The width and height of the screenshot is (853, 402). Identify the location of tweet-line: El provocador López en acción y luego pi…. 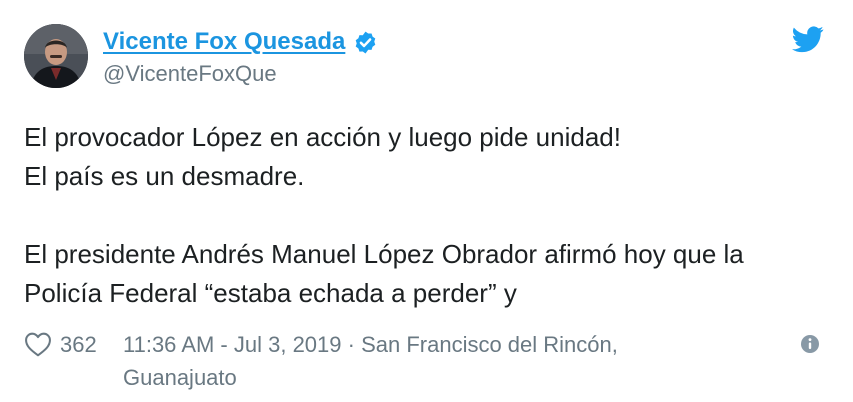
(322, 137).